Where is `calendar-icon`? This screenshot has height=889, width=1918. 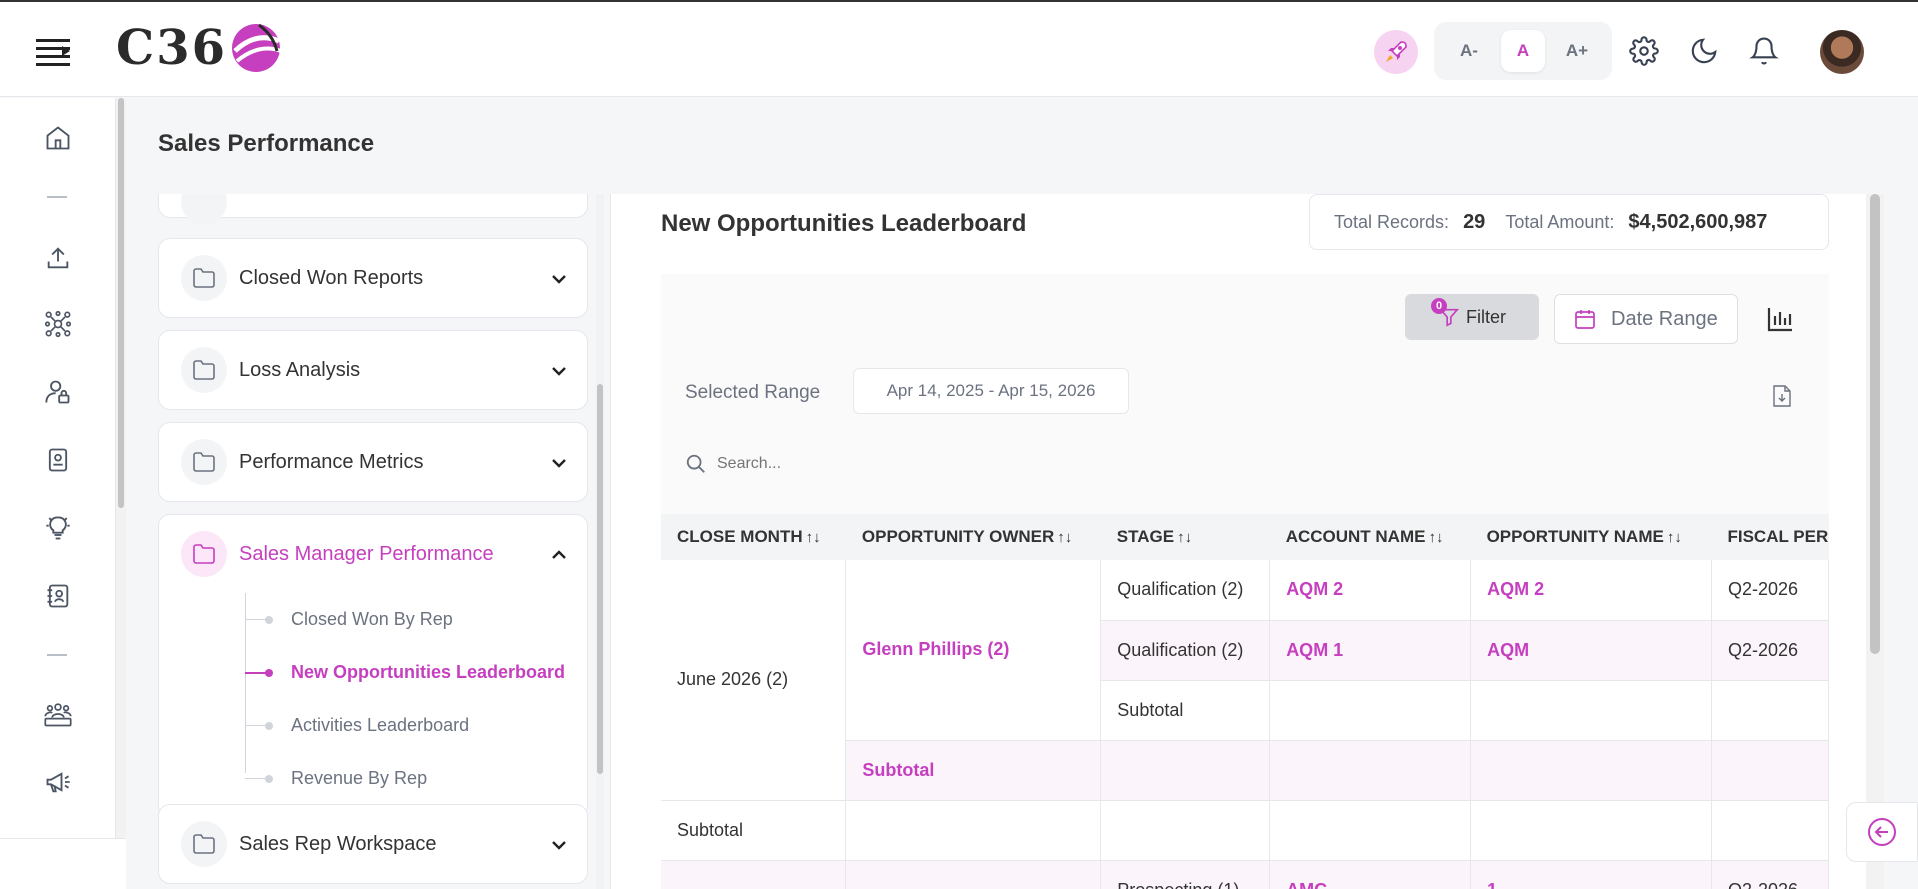
calendar-icon is located at coordinates (1585, 319).